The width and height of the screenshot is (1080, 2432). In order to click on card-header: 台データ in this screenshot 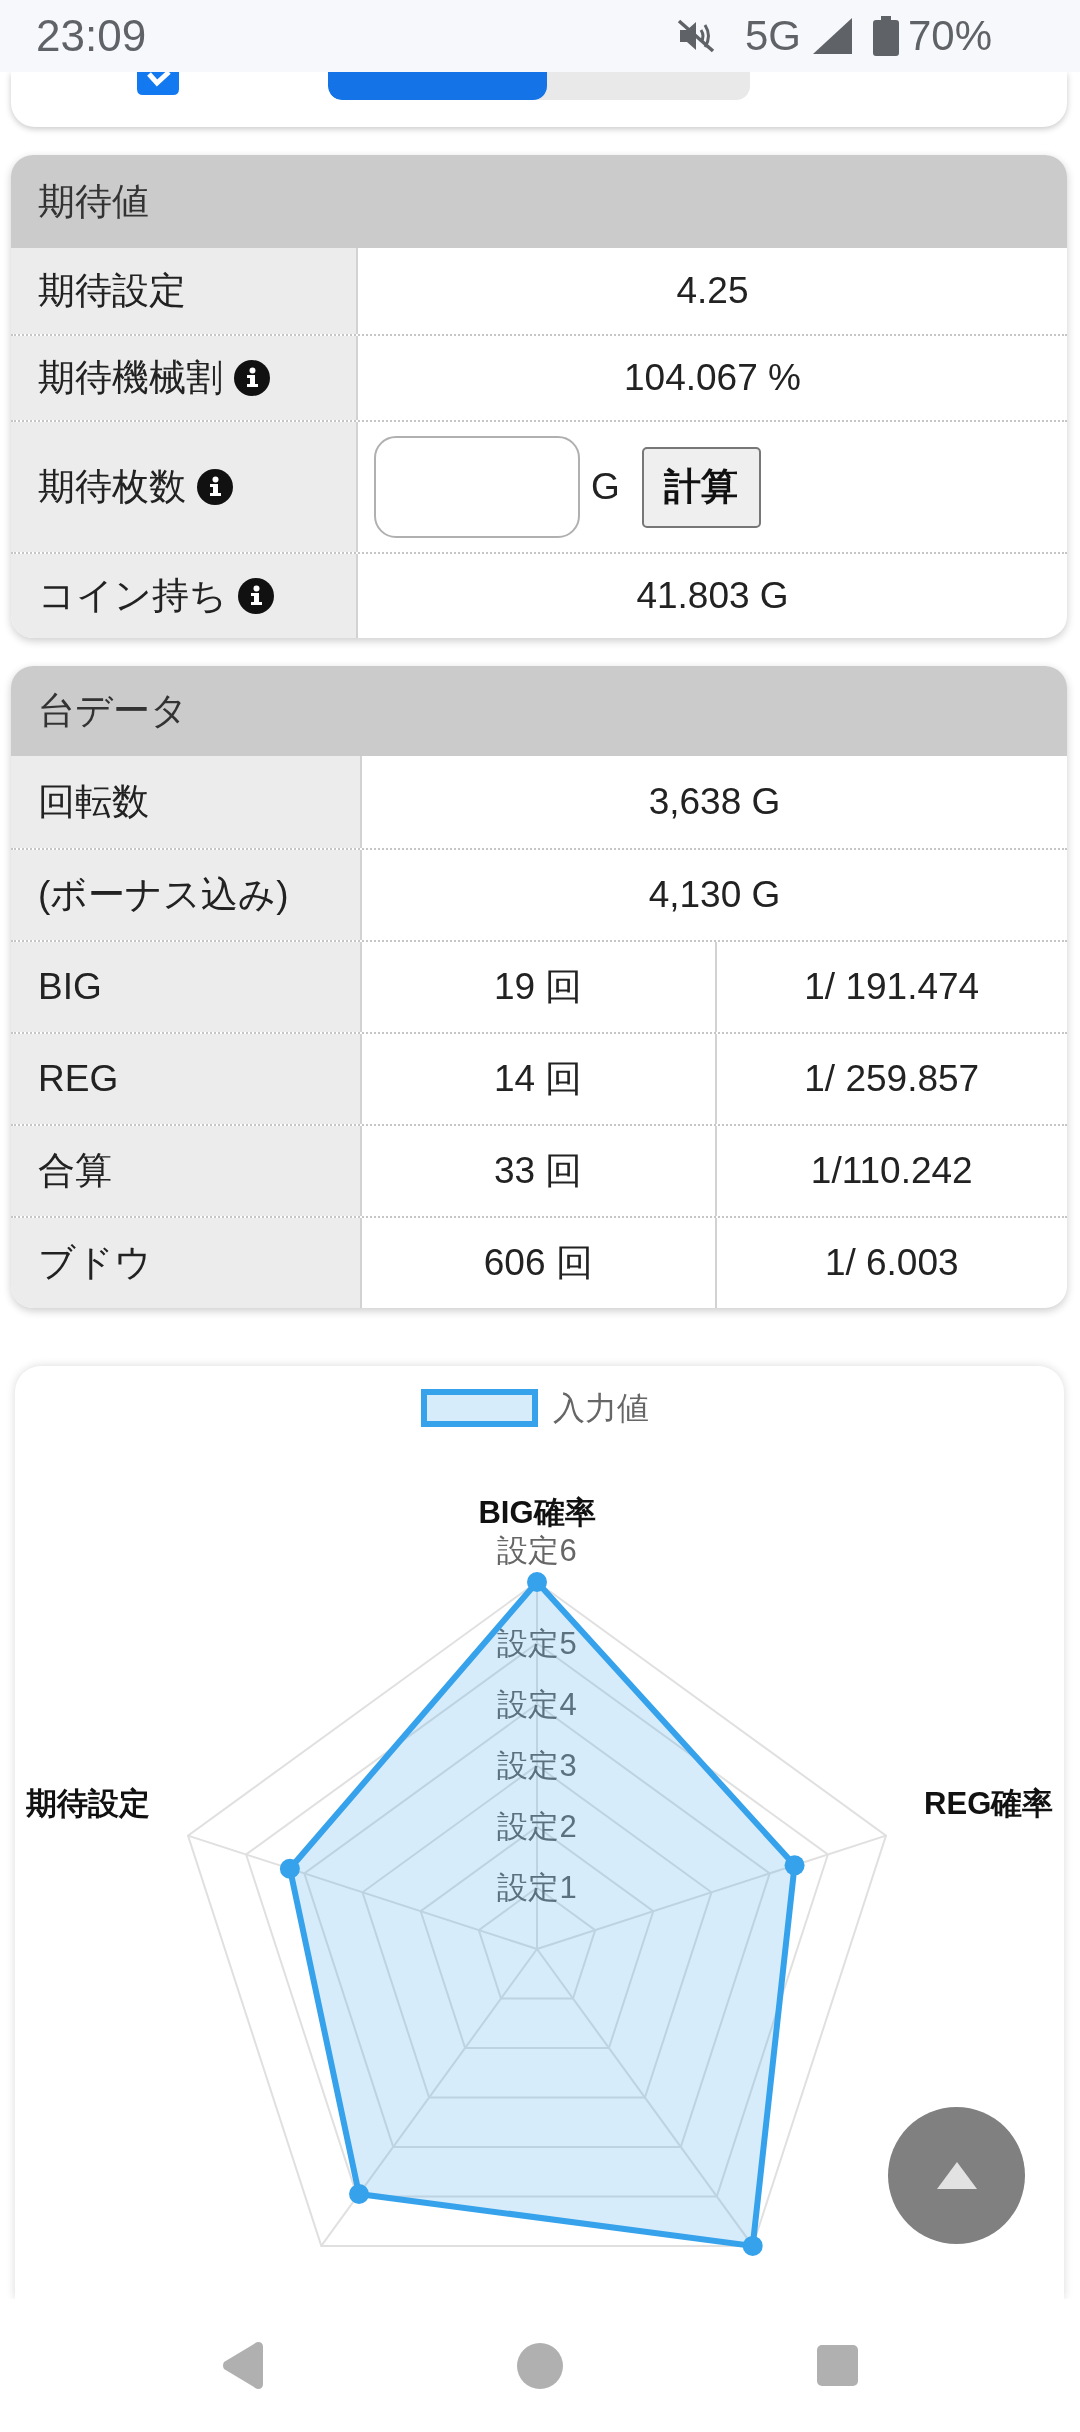, I will do `click(539, 711)`.